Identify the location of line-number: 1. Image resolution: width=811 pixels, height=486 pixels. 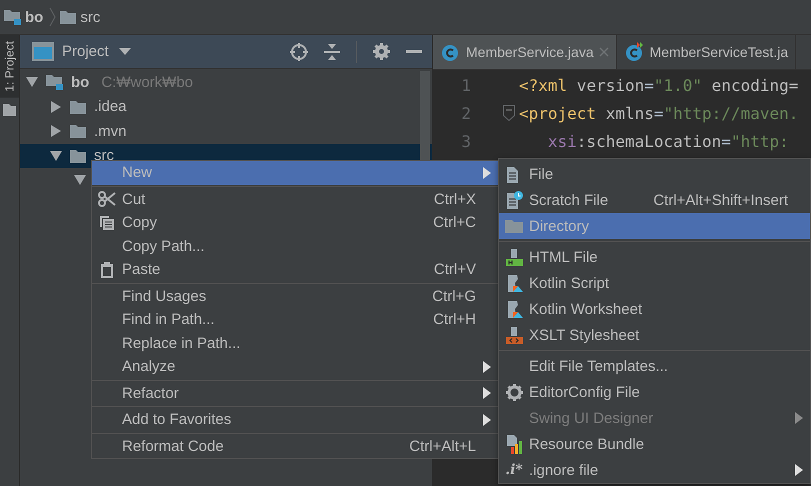
(465, 85).